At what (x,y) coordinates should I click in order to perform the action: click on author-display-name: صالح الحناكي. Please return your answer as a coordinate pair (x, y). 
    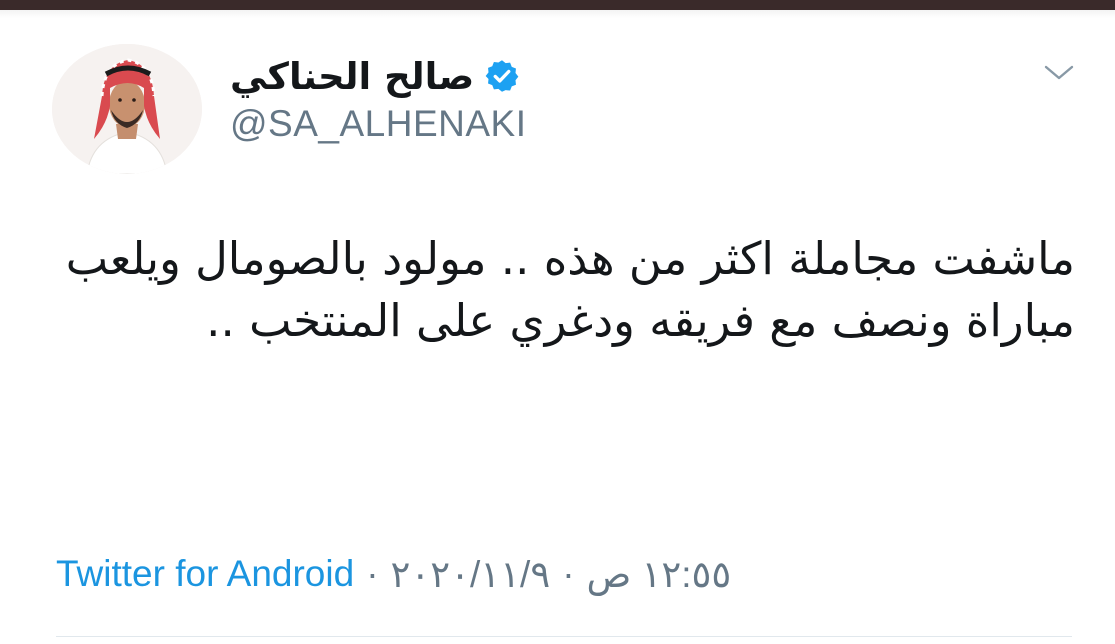
    Looking at the image, I should click on (352, 76).